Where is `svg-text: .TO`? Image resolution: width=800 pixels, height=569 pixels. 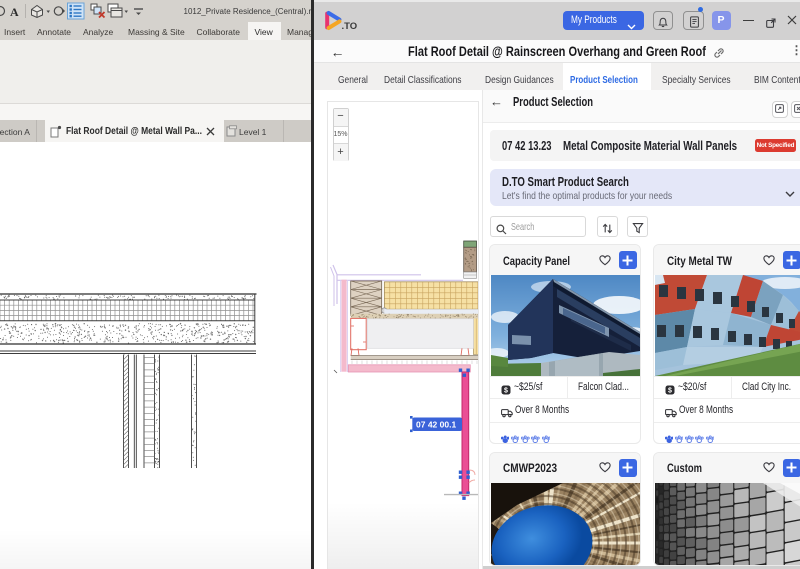 svg-text: .TO is located at coordinates (350, 26).